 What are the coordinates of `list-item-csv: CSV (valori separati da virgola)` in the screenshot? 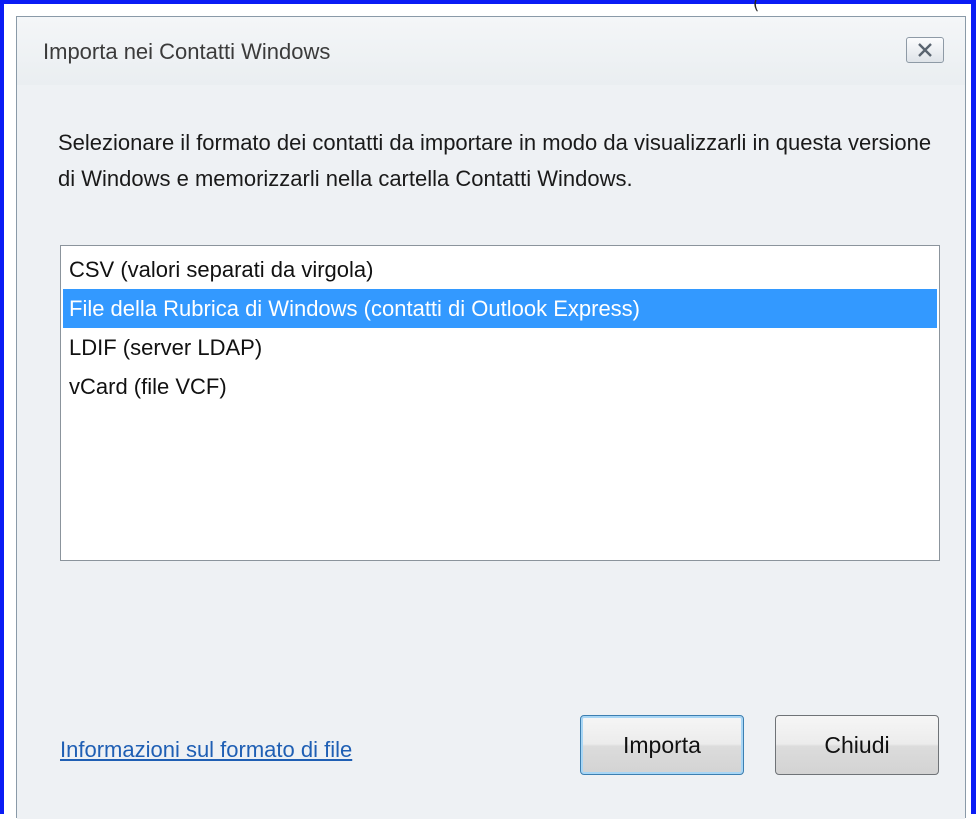 It's located at (500, 269).